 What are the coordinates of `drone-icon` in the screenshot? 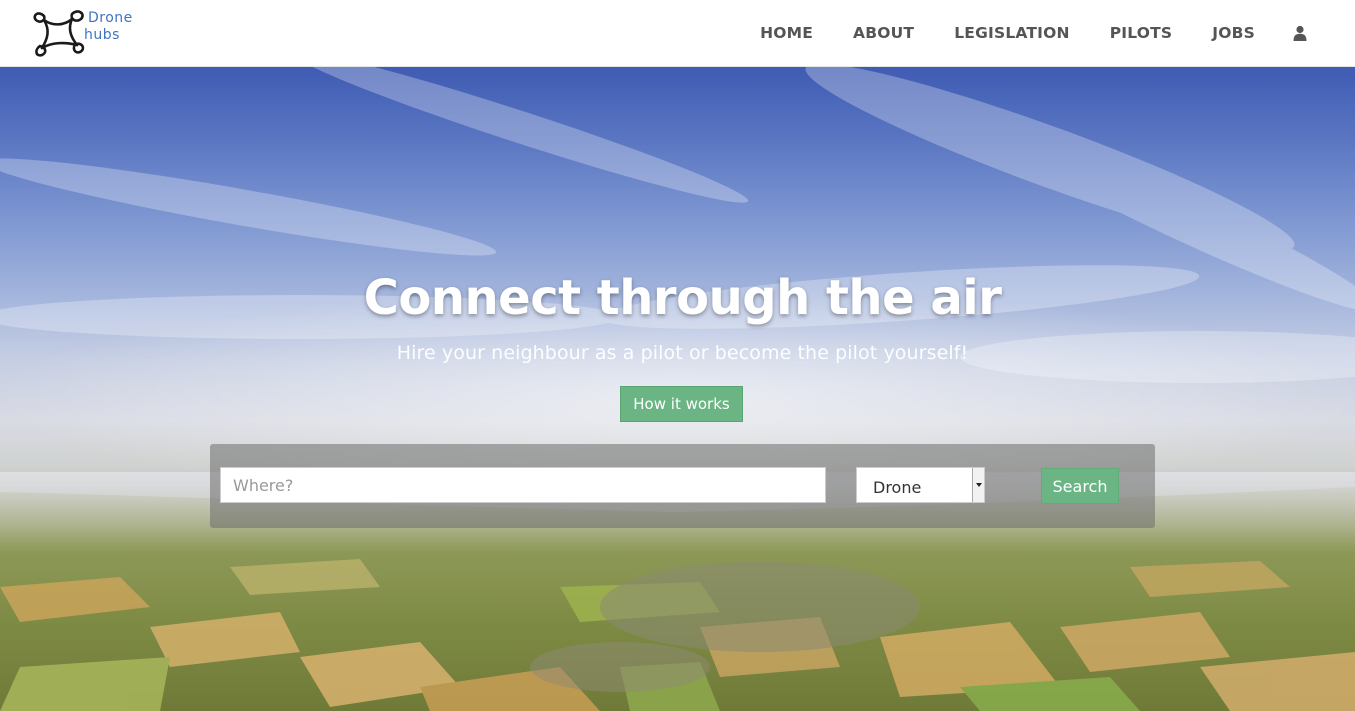 It's located at (59, 33).